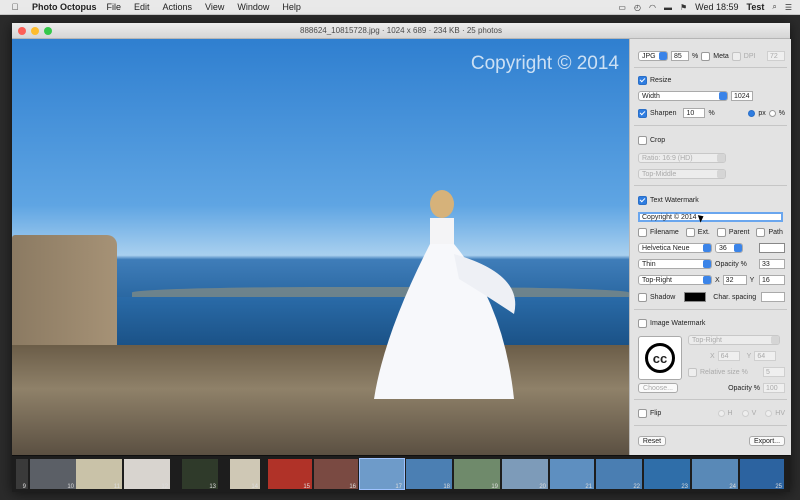 This screenshot has width=800, height=500. I want to click on airplay-icon: ▭, so click(622, 7).